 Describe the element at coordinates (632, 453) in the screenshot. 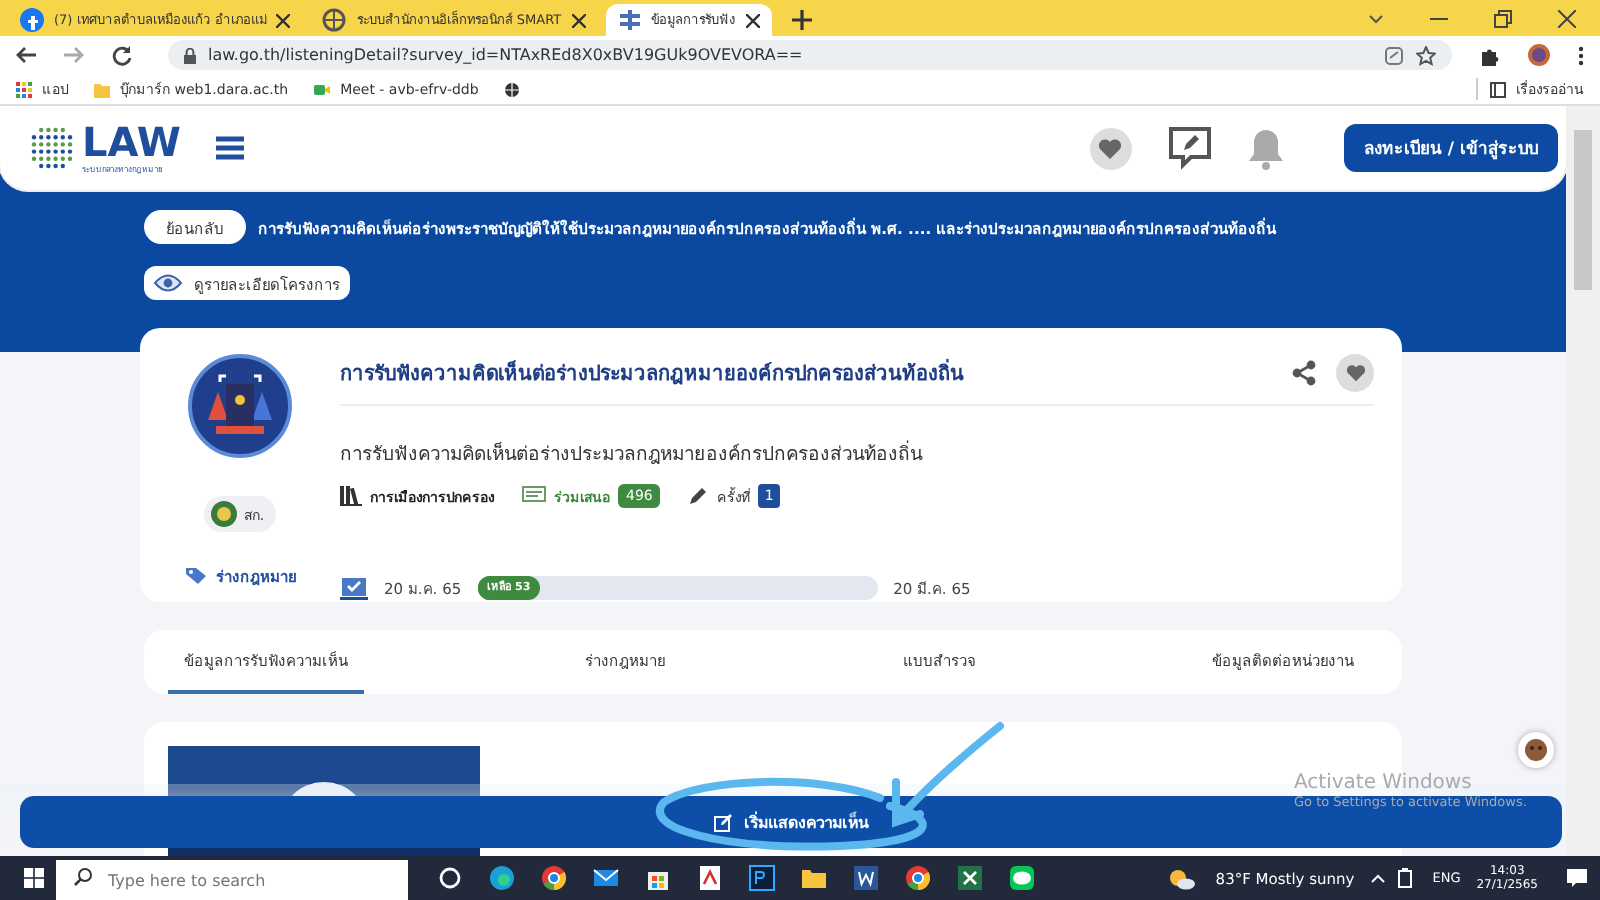

I see `project-description: การรับฟังความคิดเห็นต่อร่างประมวลกฎหมายองค์กรปกครองส่วนท้องถิ่น` at that location.